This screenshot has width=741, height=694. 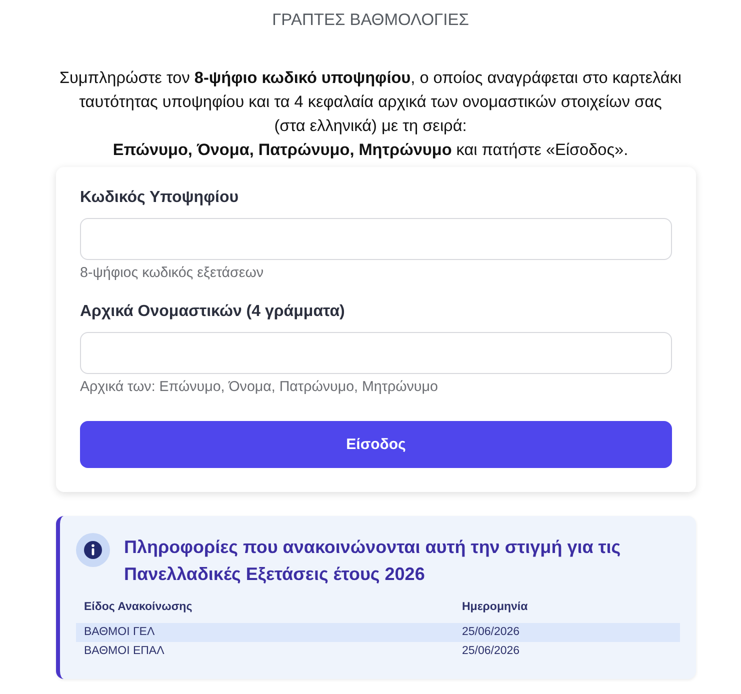 I want to click on field-hint: Αρχικά των: Επώνυμο, Όνομα, Πατρώνυμο, Μητρώνυμο, so click(x=259, y=387).